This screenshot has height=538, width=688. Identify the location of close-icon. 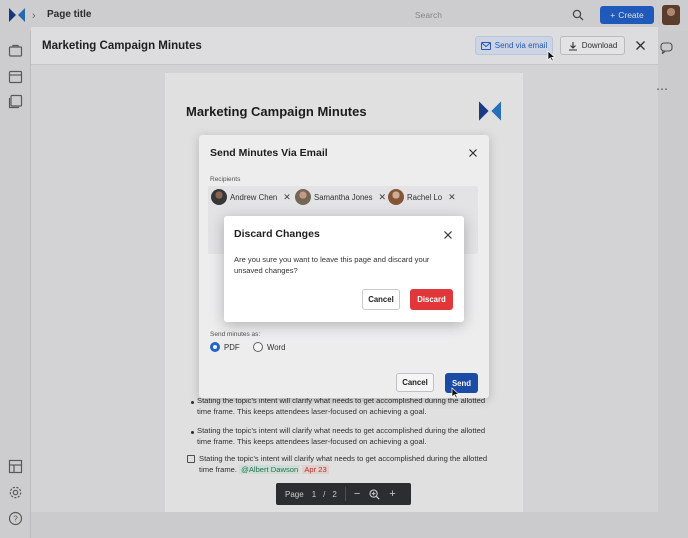
(448, 235).